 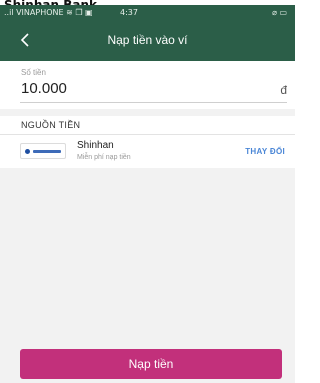 I want to click on amount-underline, so click(x=153, y=102).